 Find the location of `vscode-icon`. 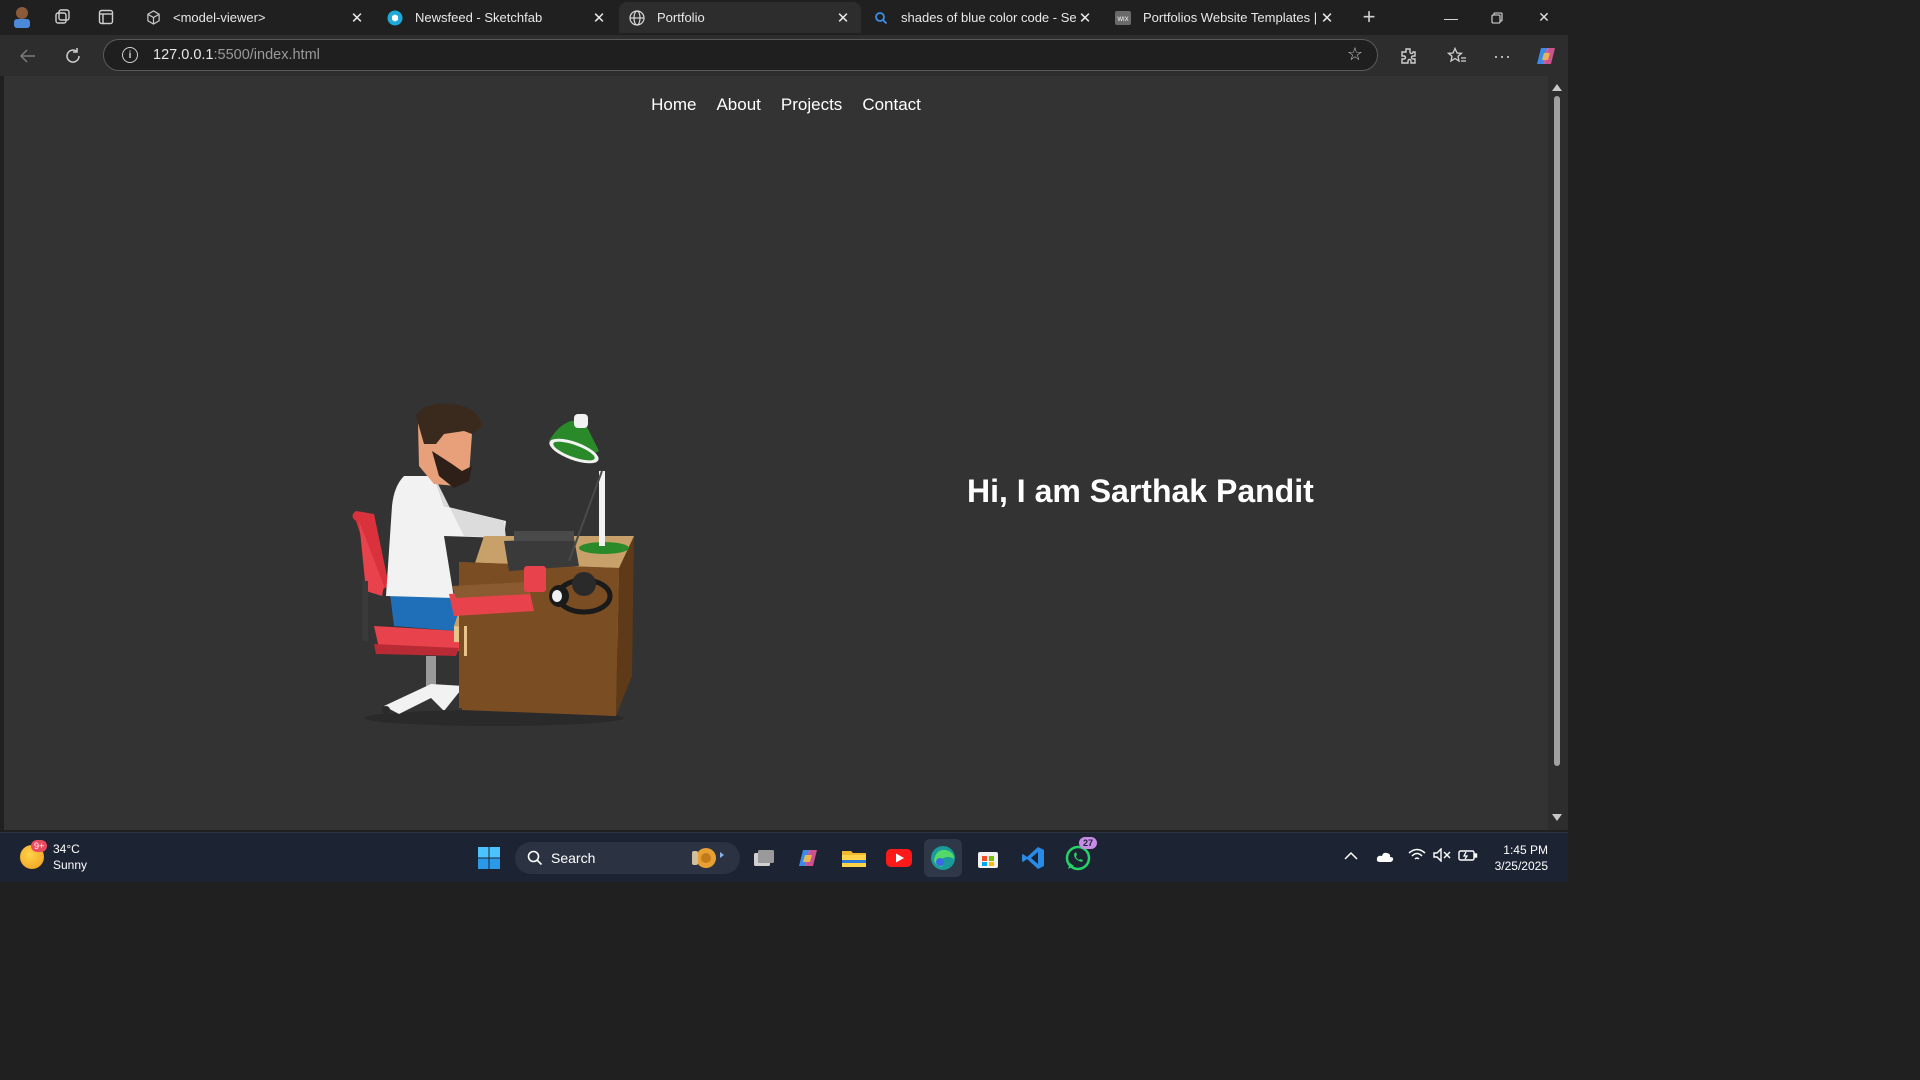

vscode-icon is located at coordinates (1033, 858).